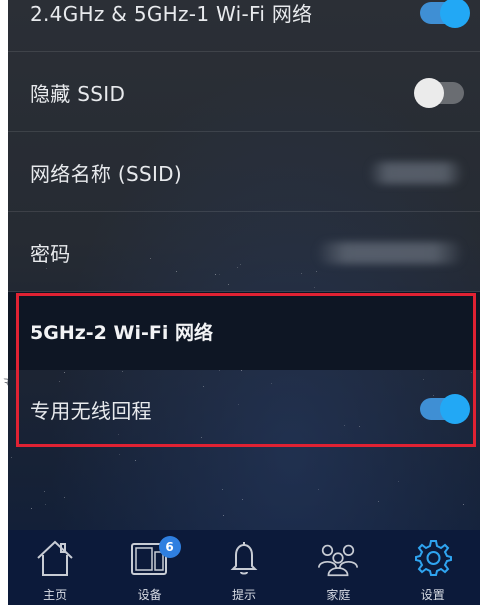  I want to click on ssid-value-redacted, so click(416, 172).